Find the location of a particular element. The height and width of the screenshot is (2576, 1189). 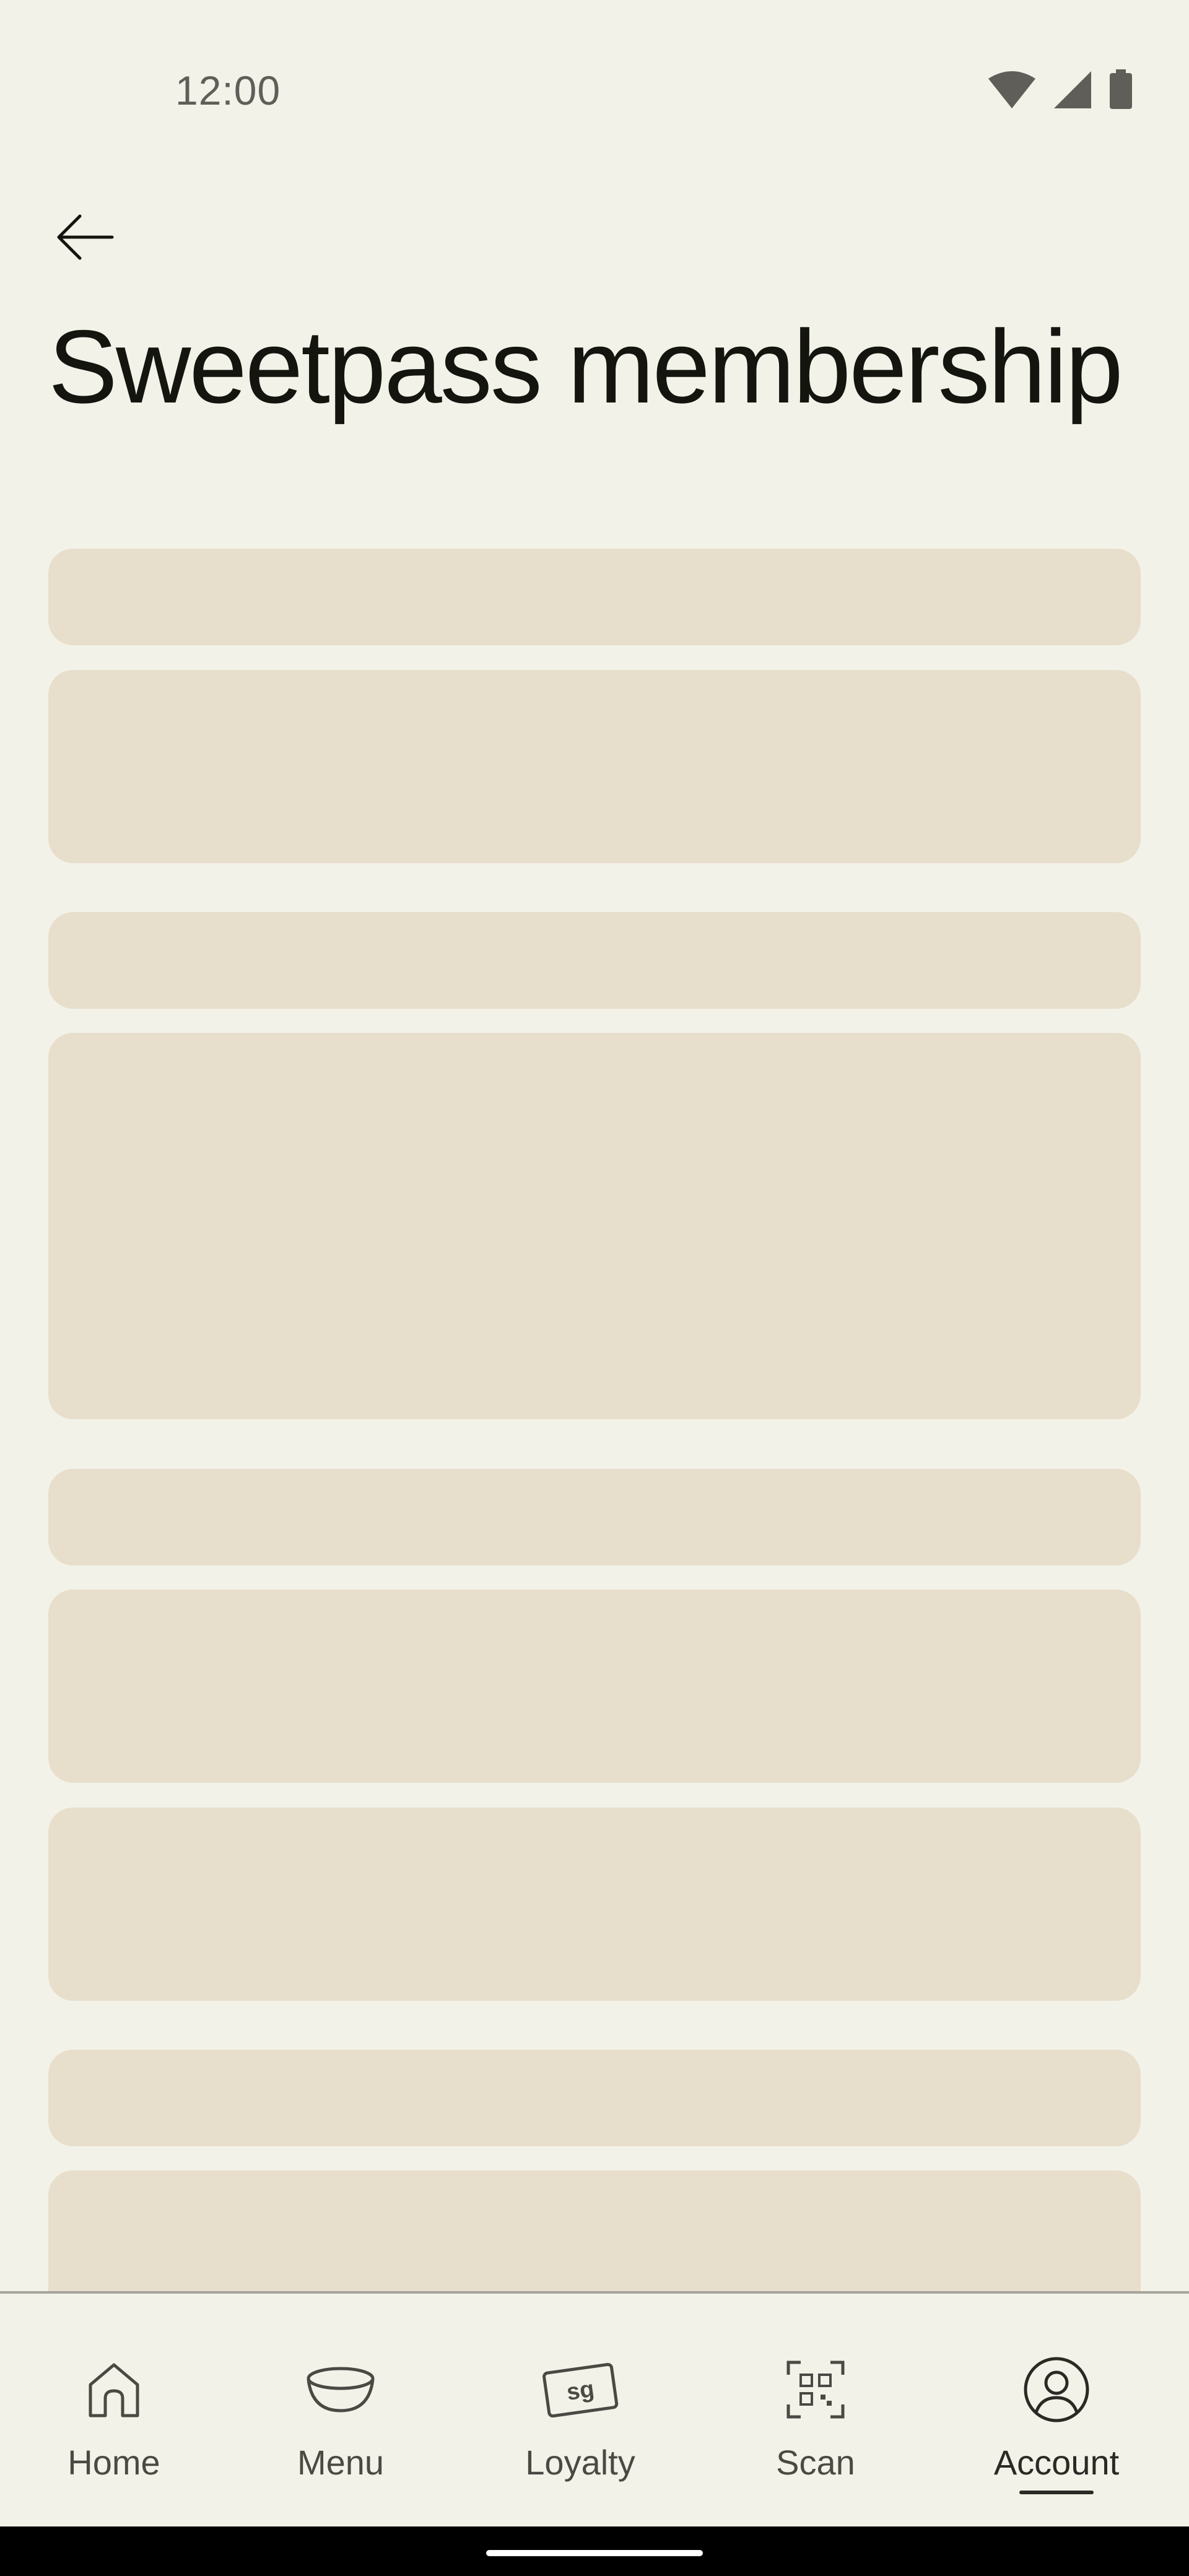

system-gesture-bar is located at coordinates (594, 2551).